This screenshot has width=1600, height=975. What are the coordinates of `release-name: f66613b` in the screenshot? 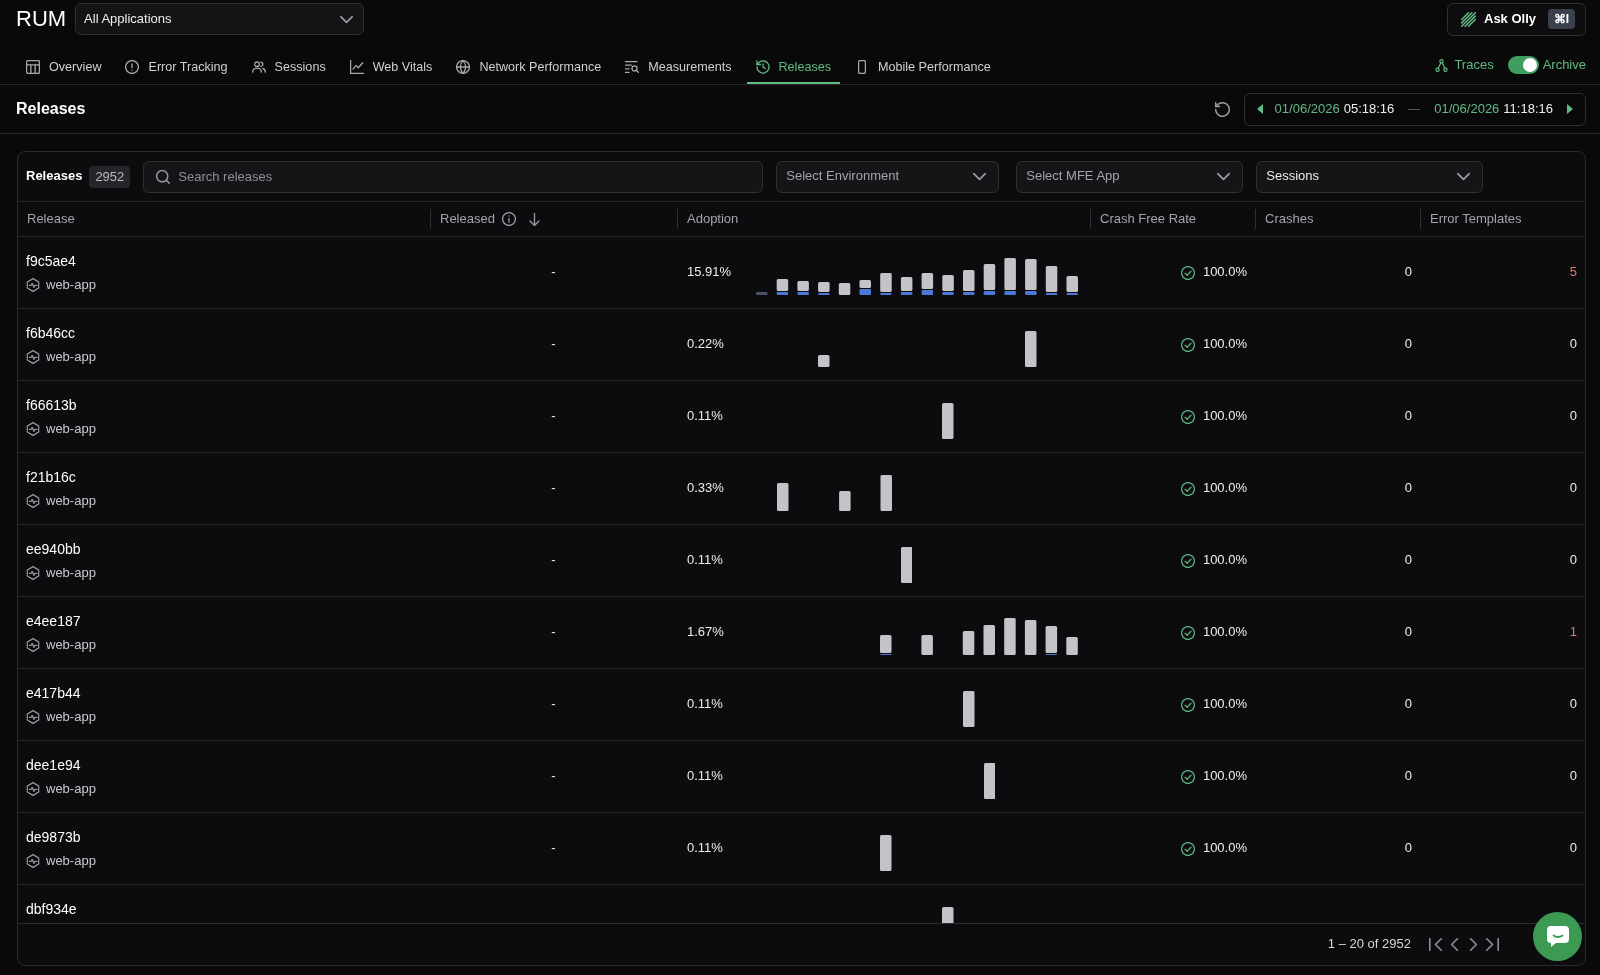 It's located at (51, 405).